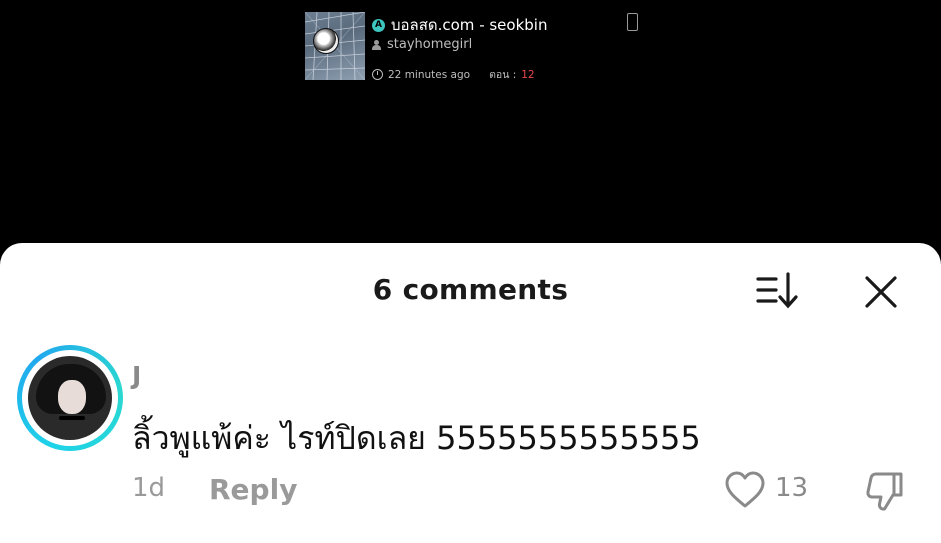 This screenshot has height=543, width=941. What do you see at coordinates (503, 75) in the screenshot?
I see `episode-label: ตอน :` at bounding box center [503, 75].